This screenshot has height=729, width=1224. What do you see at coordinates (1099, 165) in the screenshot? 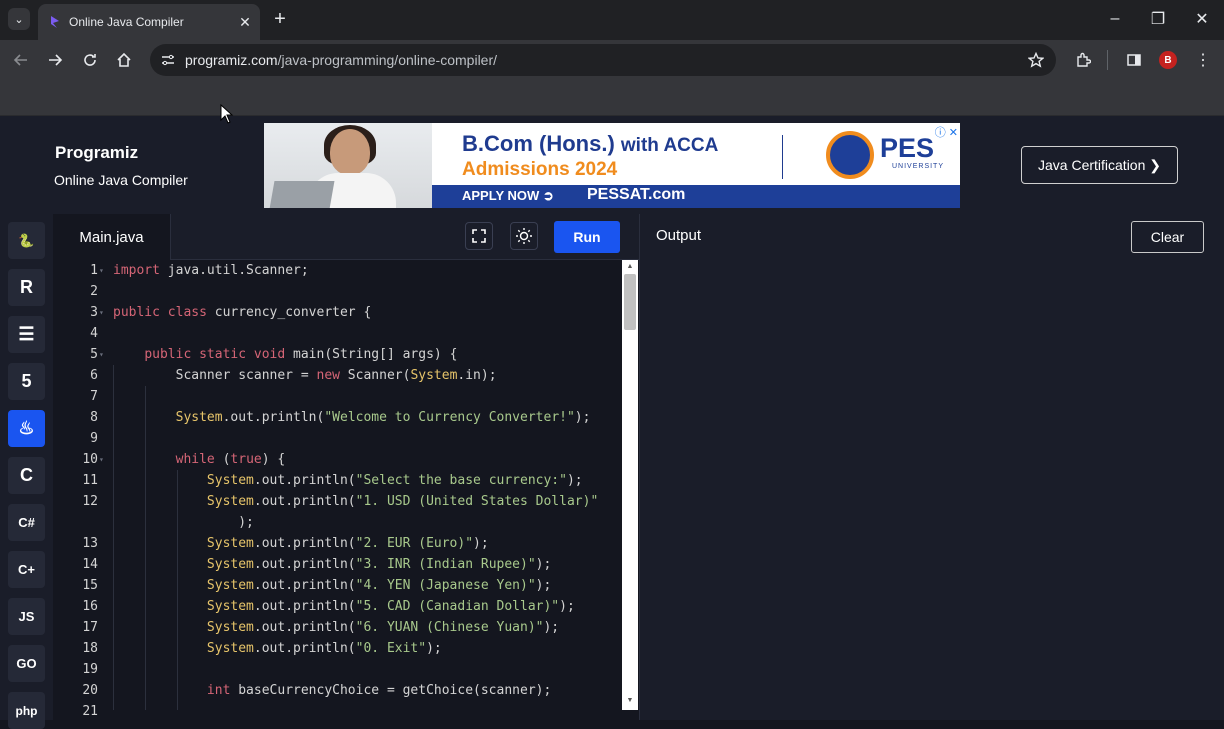
I see `java-certification-button: Java Certification ❯` at bounding box center [1099, 165].